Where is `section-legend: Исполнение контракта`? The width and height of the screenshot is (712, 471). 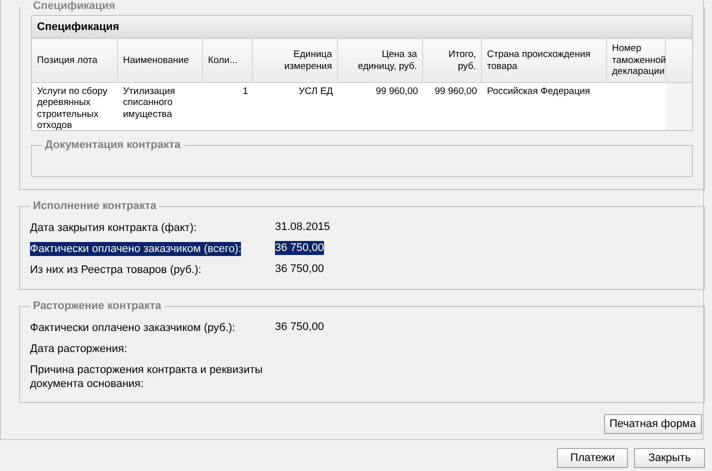 section-legend: Исполнение контракта is located at coordinates (95, 206).